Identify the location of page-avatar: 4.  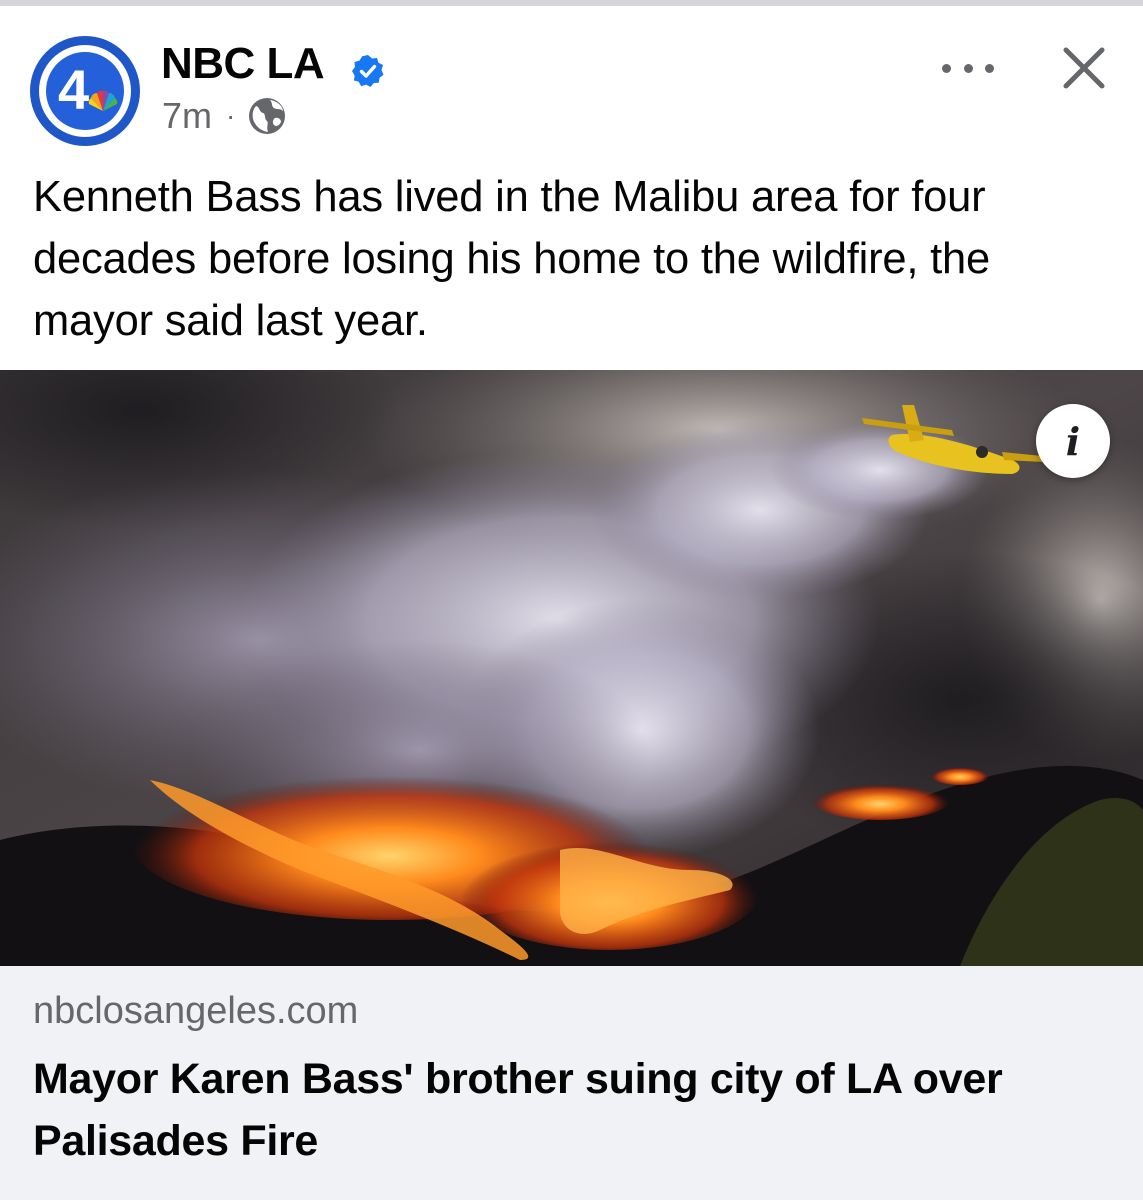
(85, 91).